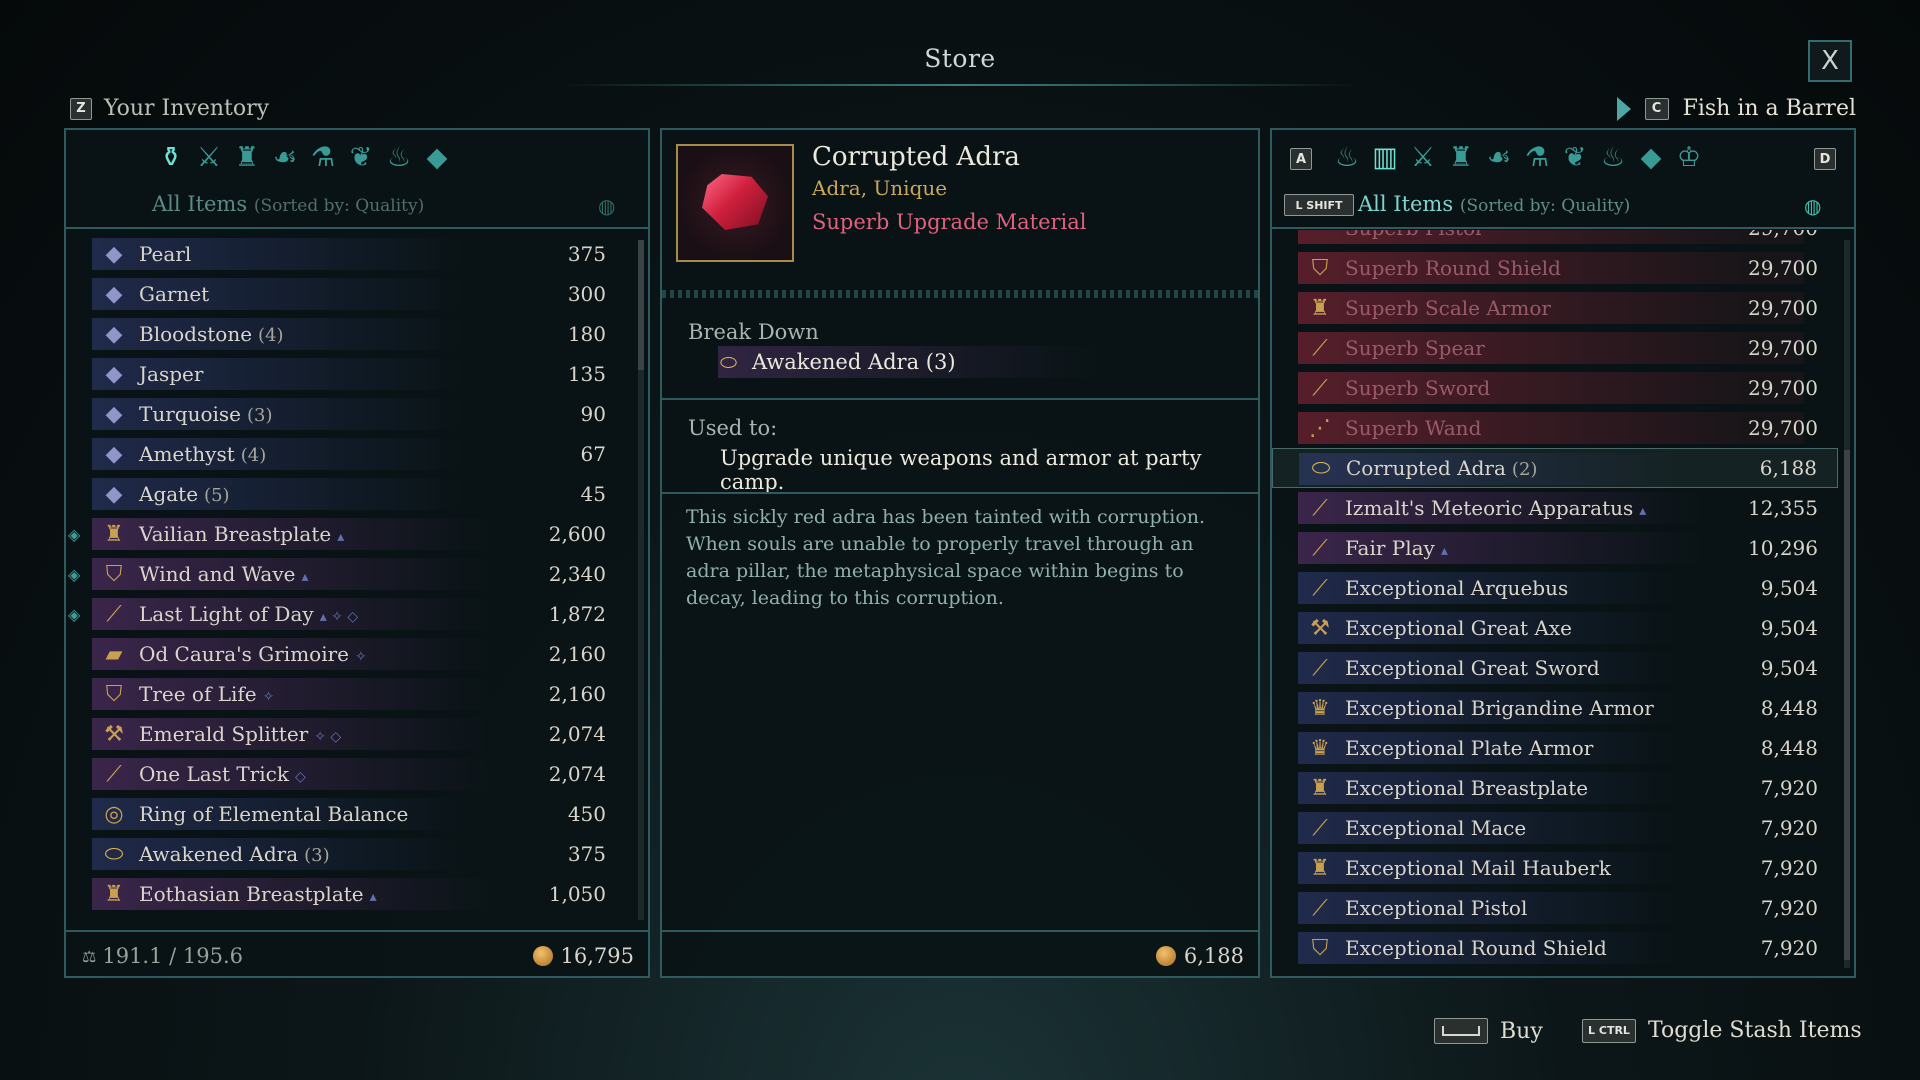 The image size is (1920, 1080). I want to click on list-item: ⟋ Izmalt's Meteoric Apparatus ▴ 12,355, so click(1555, 508).